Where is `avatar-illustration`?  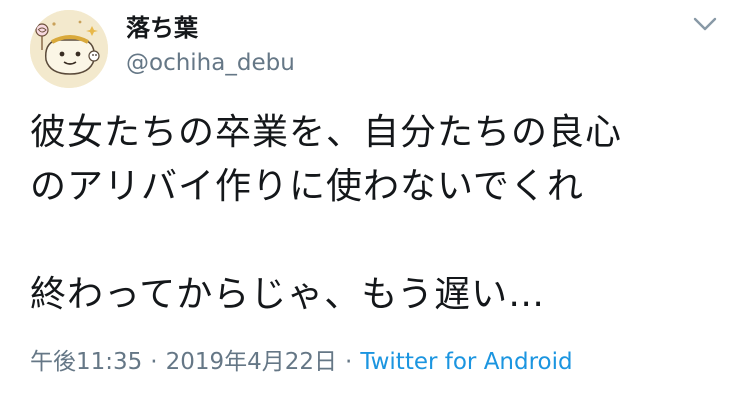
avatar-illustration is located at coordinates (69, 49).